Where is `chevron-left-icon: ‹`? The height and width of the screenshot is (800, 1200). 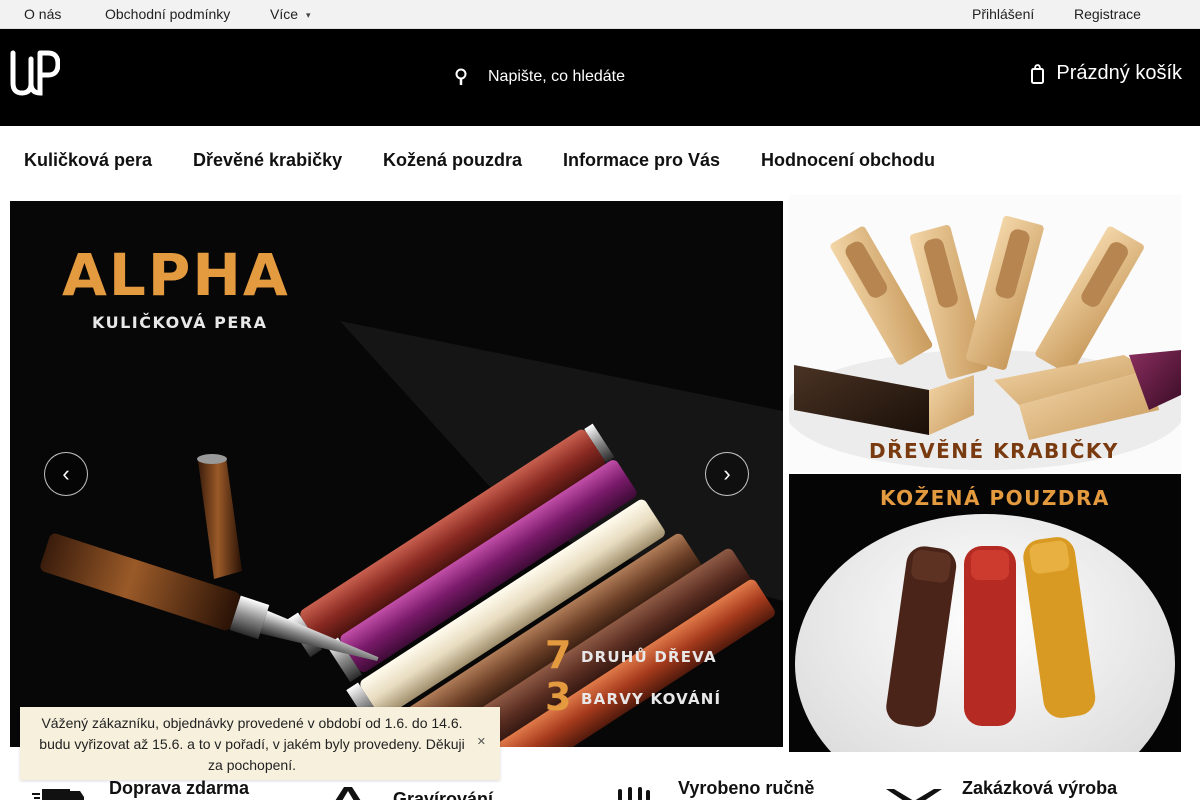
chevron-left-icon: ‹ is located at coordinates (66, 473).